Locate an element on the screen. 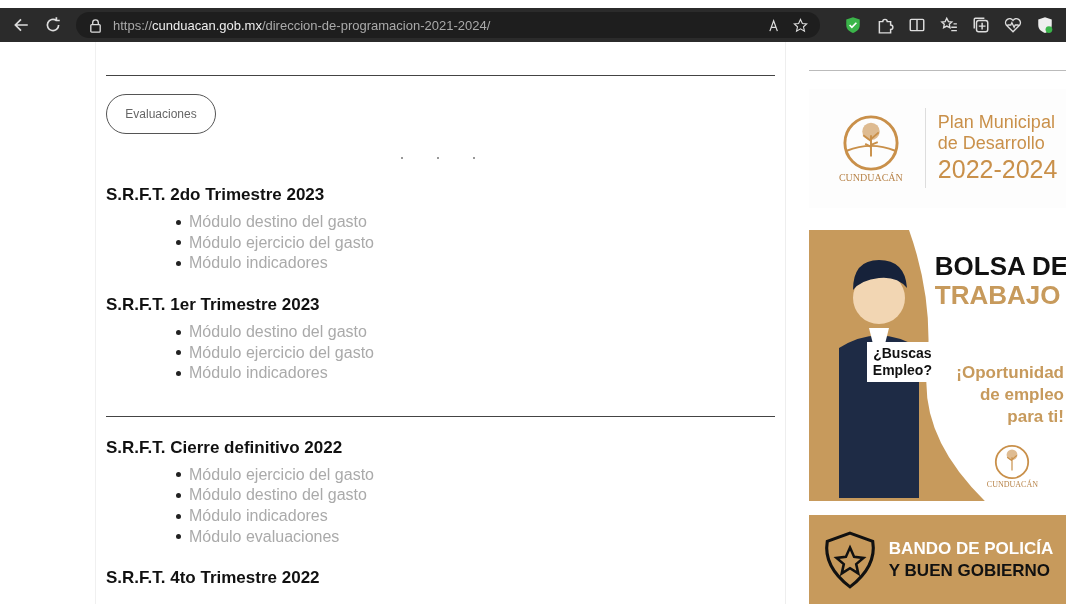 Image resolution: width=1066 pixels, height=604 pixels. puzzle-icon is located at coordinates (885, 25).